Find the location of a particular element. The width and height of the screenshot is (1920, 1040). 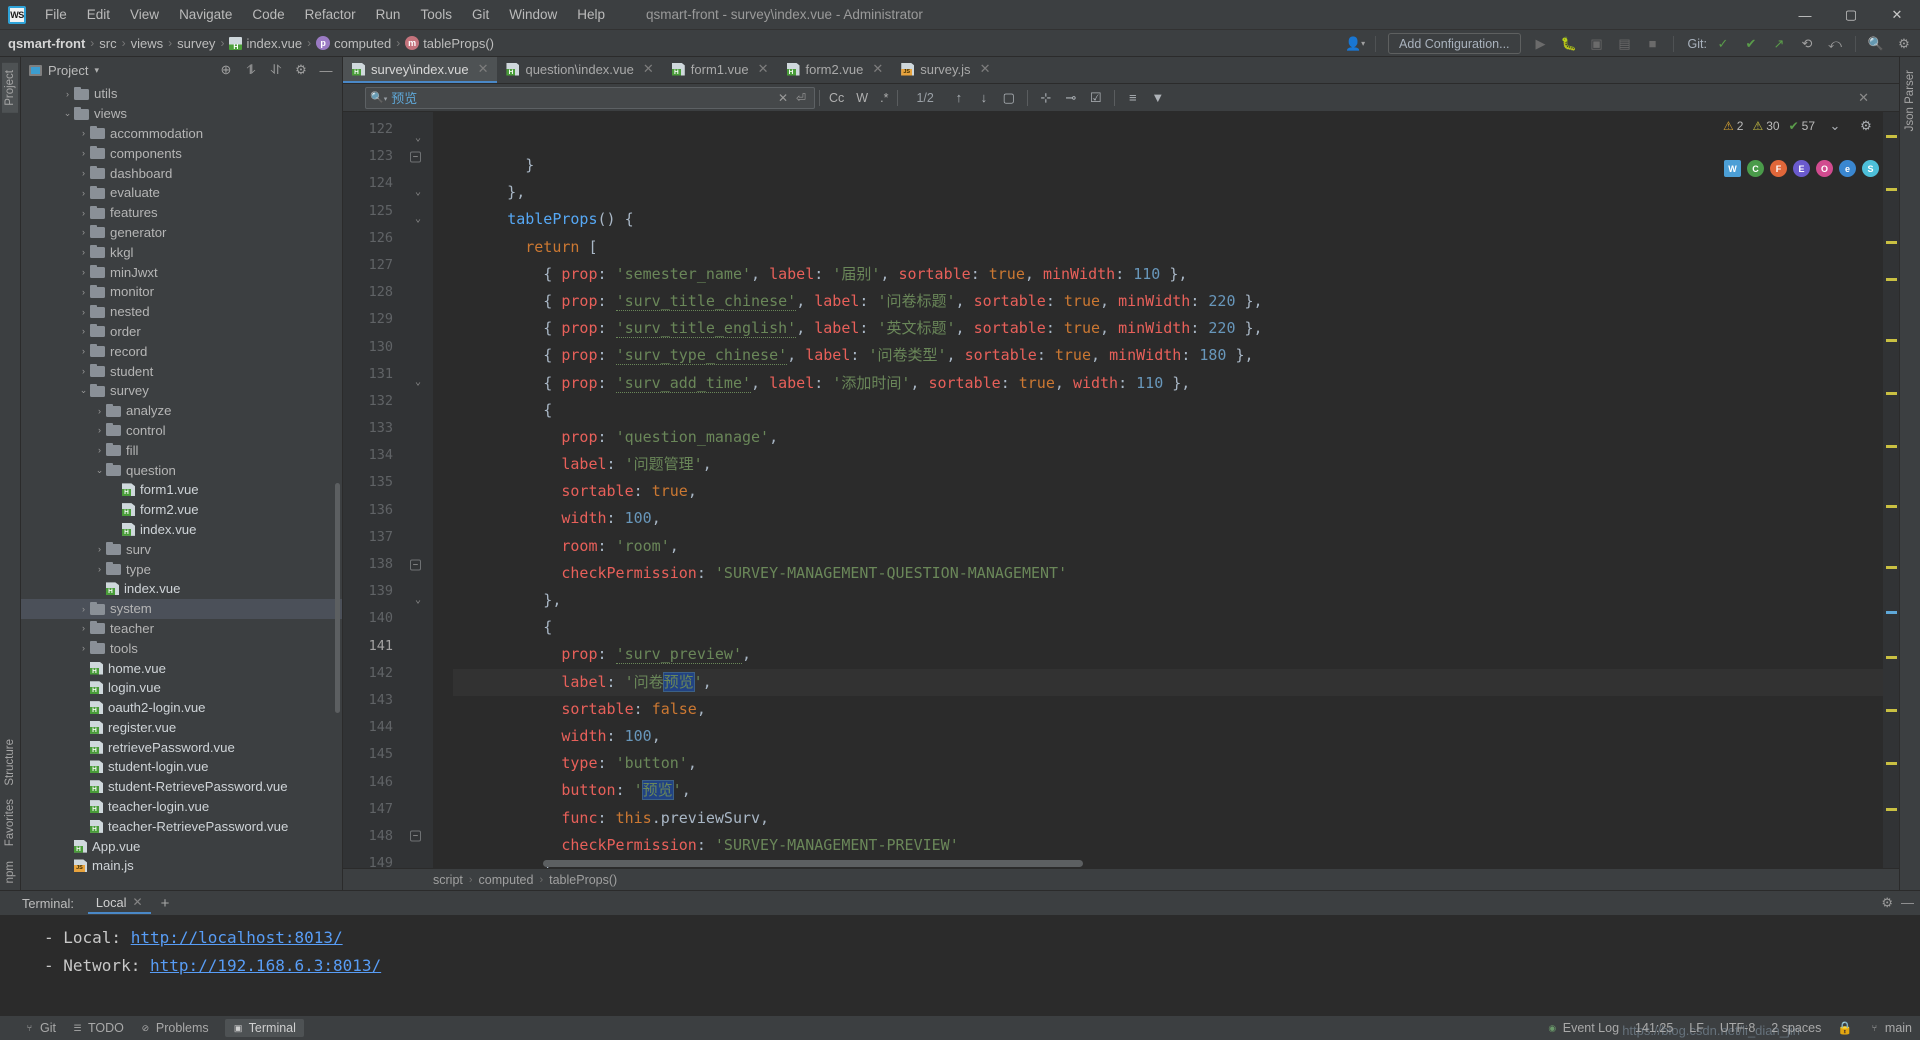

menu-help: Help is located at coordinates (591, 14).